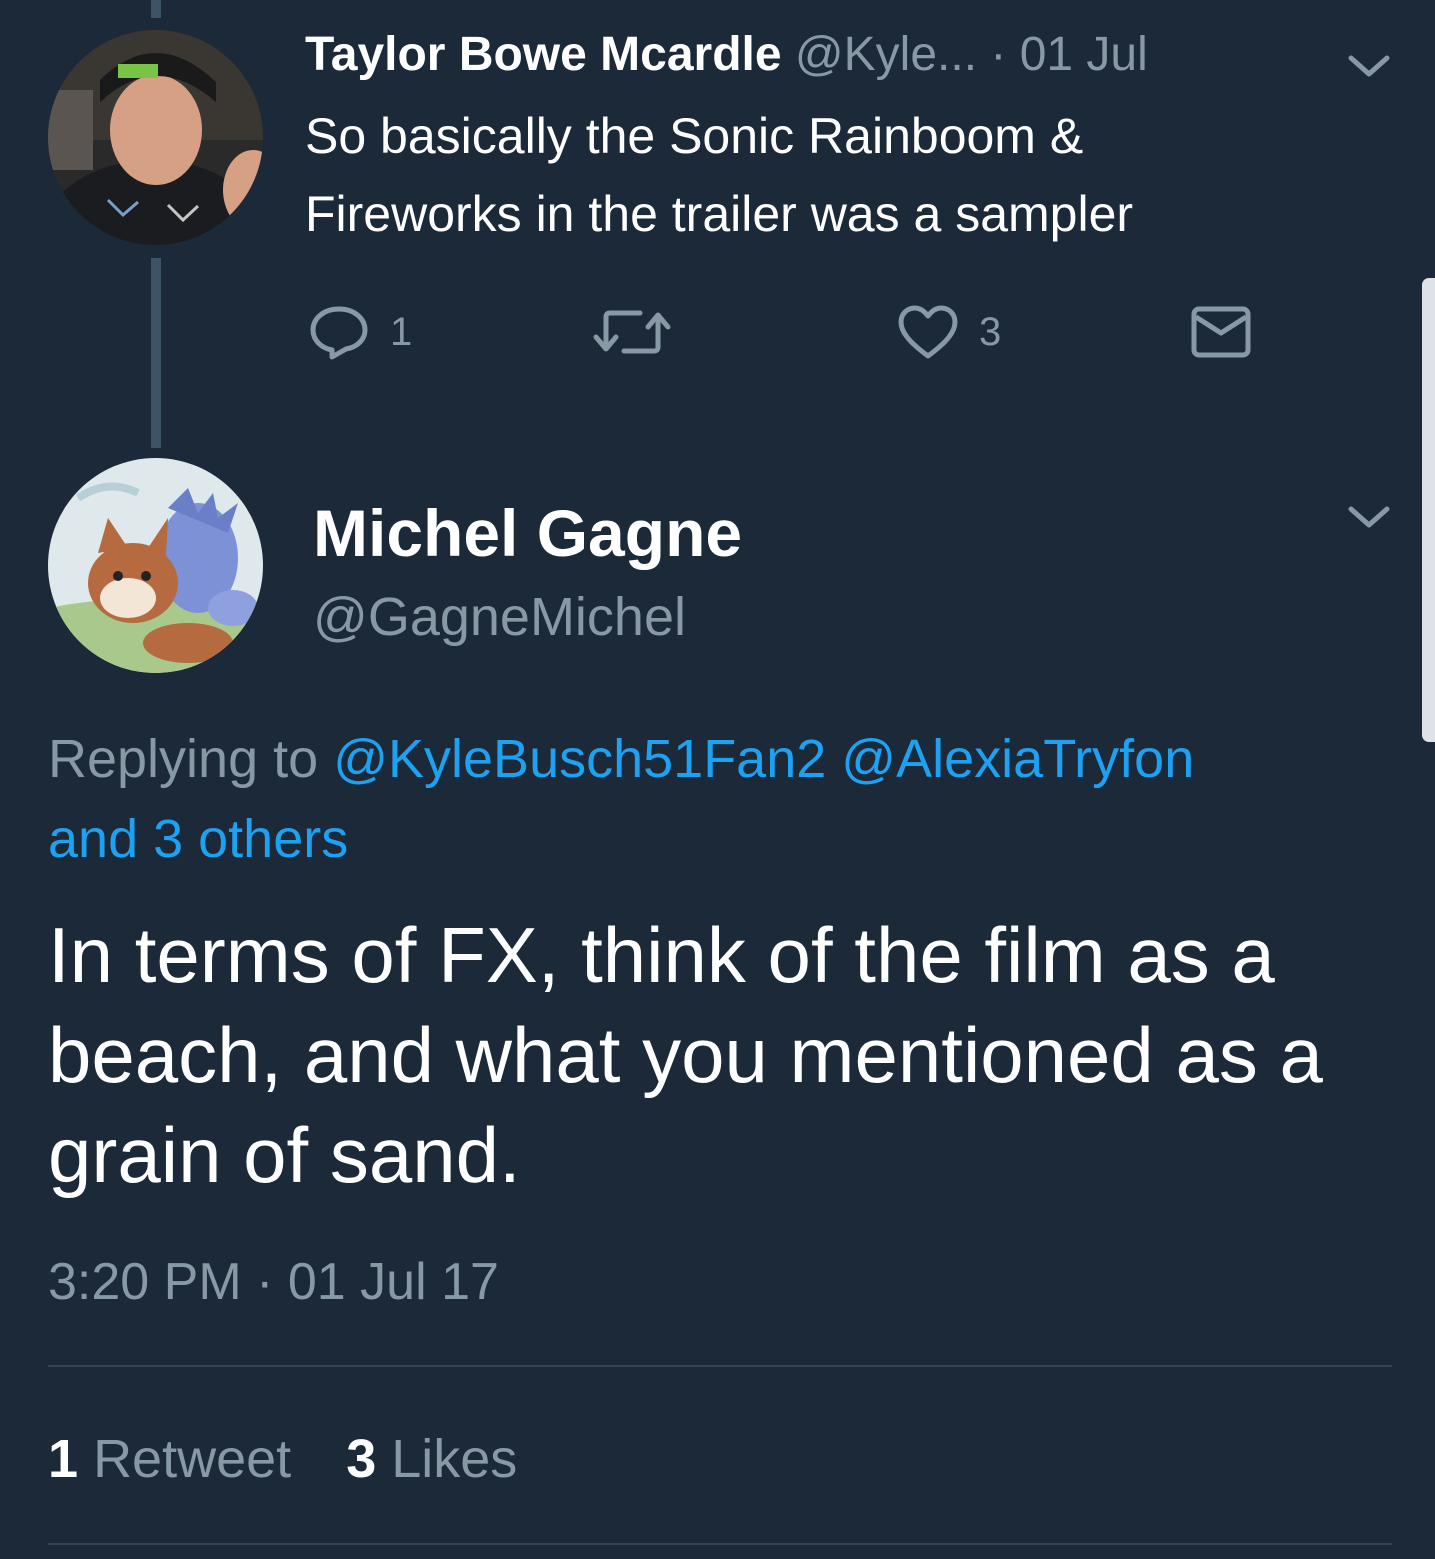  Describe the element at coordinates (720, 1366) in the screenshot. I see `stats-divider-top` at that location.